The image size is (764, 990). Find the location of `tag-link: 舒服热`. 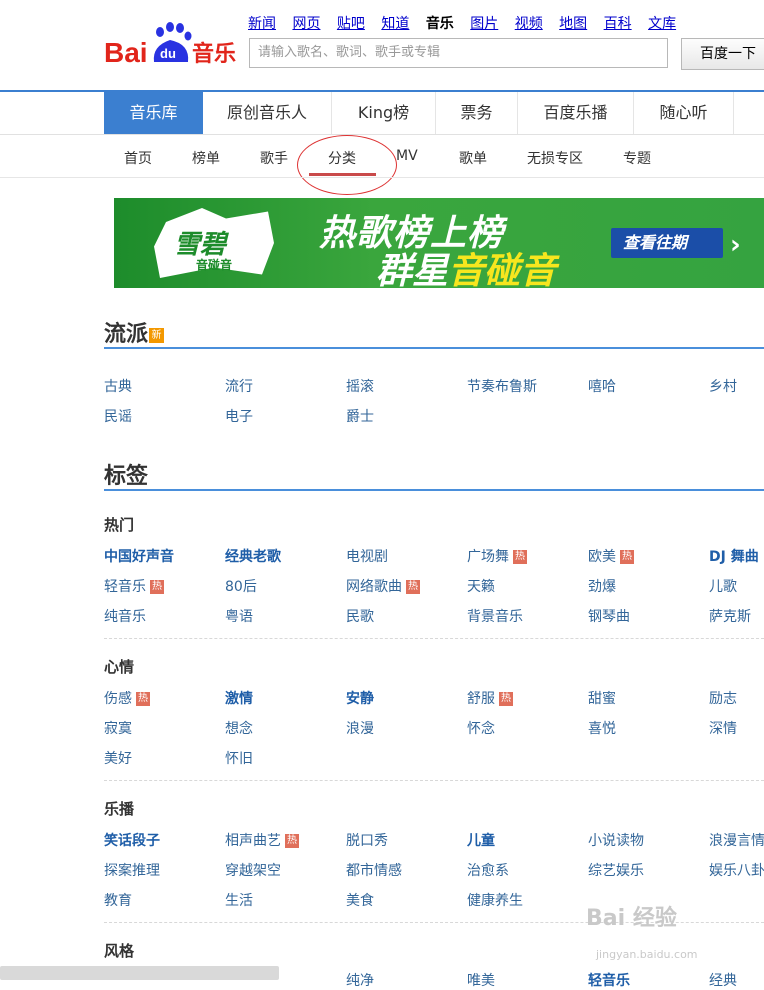

tag-link: 舒服热 is located at coordinates (490, 698).